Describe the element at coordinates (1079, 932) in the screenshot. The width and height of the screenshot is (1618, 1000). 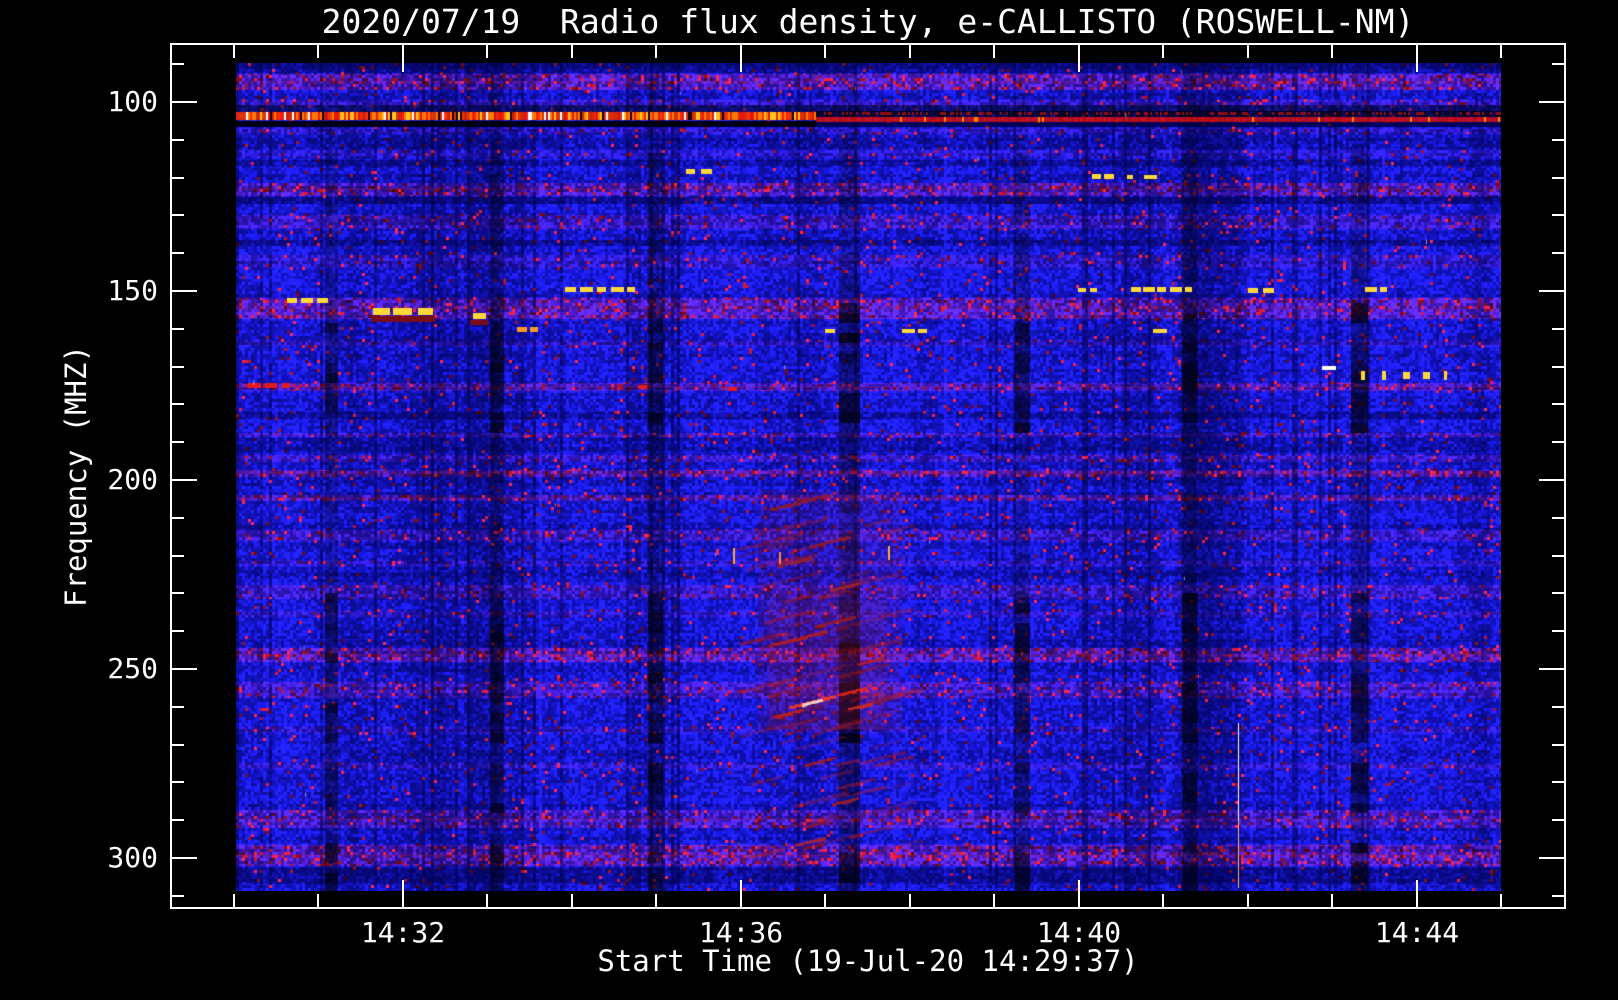
I see `x-tick-label: 14:40` at that location.